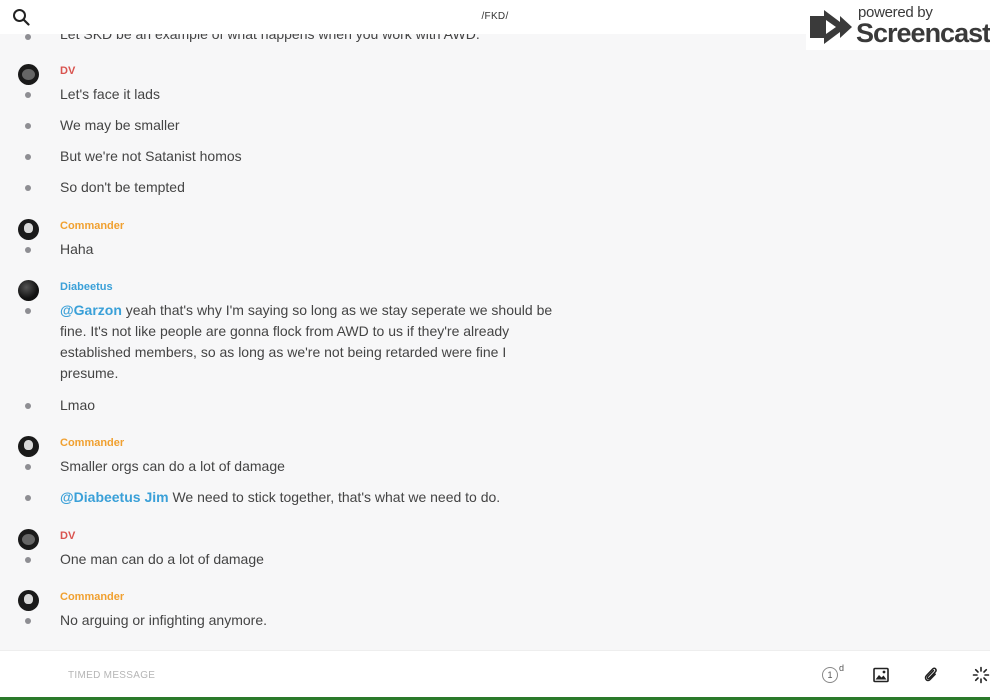 The image size is (990, 700). I want to click on user-mention: @Diabeetus Jim, so click(114, 497).